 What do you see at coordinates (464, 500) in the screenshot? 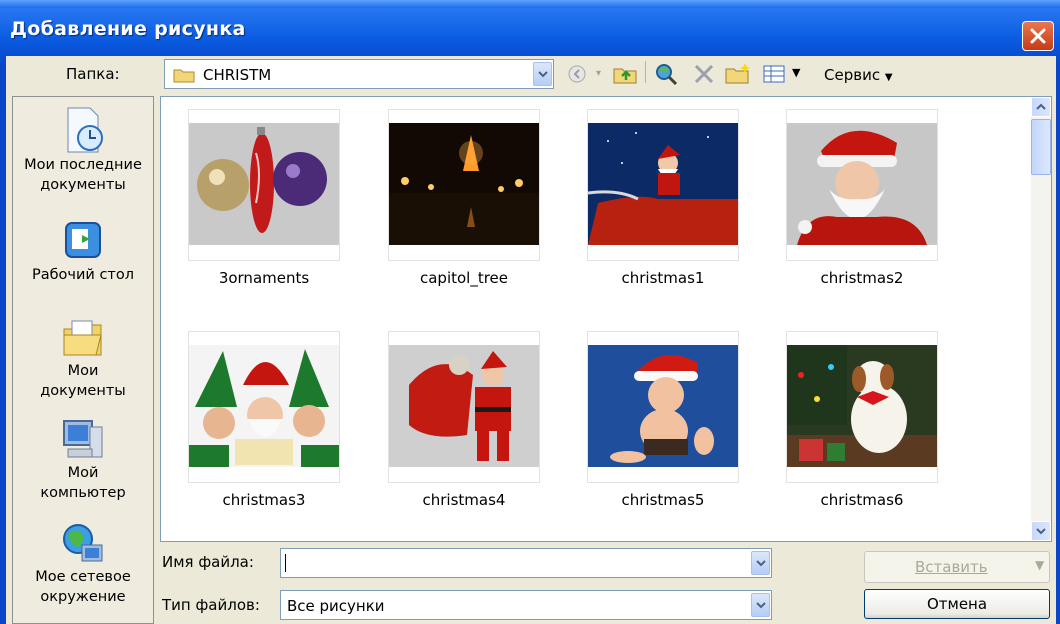
I see `file-name: christmas4` at bounding box center [464, 500].